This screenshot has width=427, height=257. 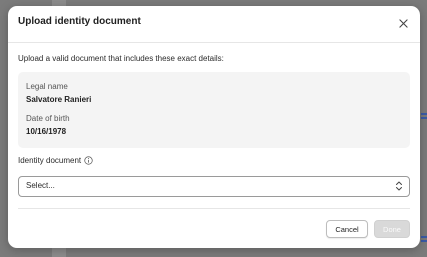 I want to click on close-icon, so click(x=403, y=23).